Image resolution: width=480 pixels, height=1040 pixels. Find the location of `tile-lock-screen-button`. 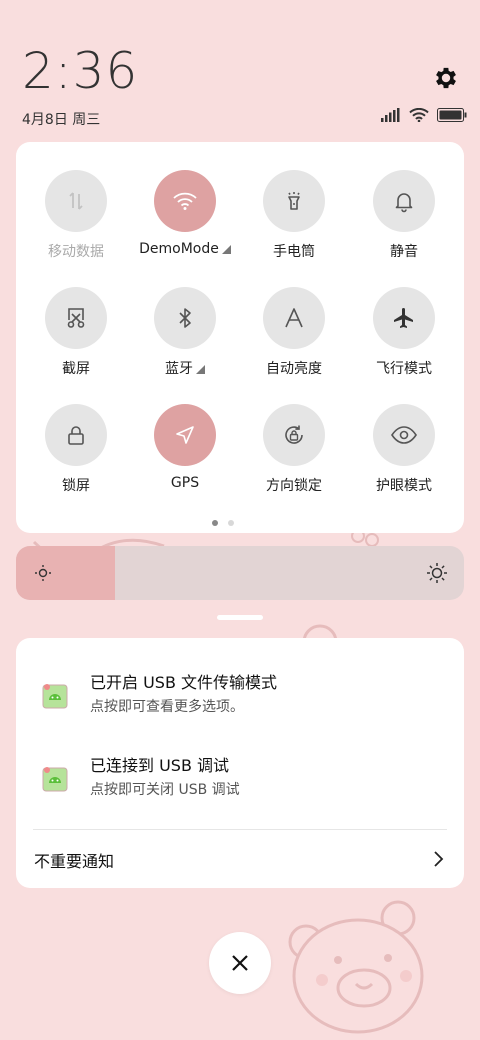

tile-lock-screen-button is located at coordinates (76, 435).